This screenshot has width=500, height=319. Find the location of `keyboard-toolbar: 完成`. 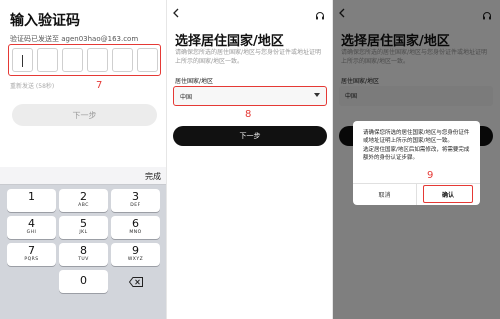

keyboard-toolbar: 完成 is located at coordinates (83, 176).